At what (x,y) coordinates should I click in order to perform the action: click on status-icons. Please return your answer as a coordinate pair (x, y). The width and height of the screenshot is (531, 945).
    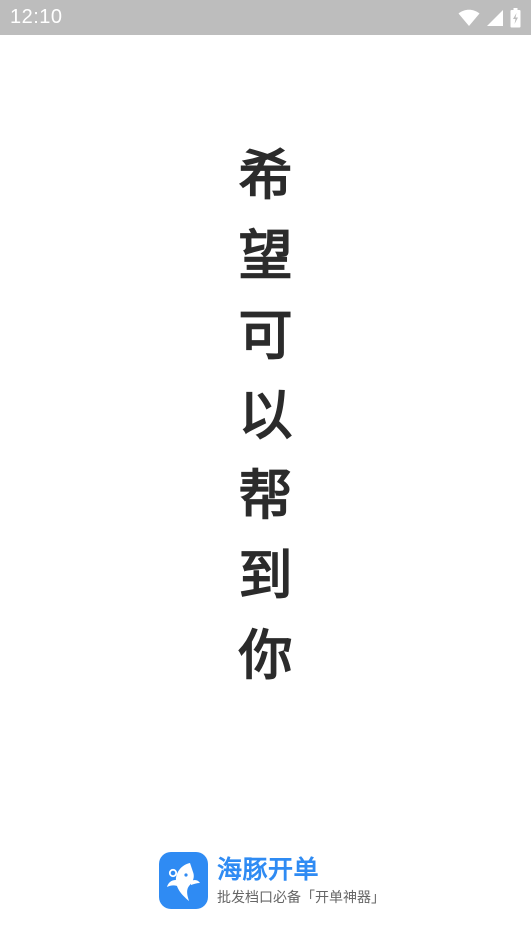
    Looking at the image, I should click on (489, 17).